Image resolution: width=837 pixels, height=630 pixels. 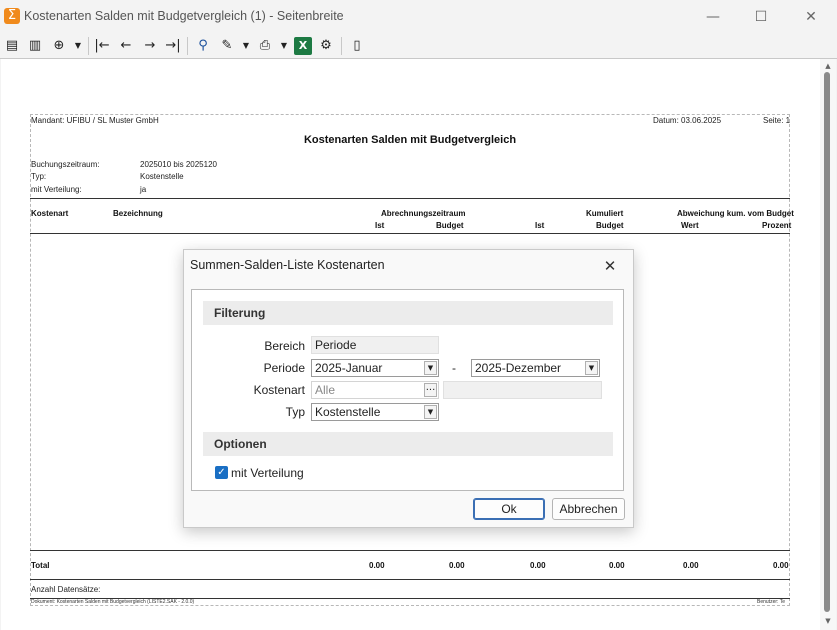 I want to click on col-abrechnungszeitraum: Abrechnungszeitraum, so click(x=423, y=213).